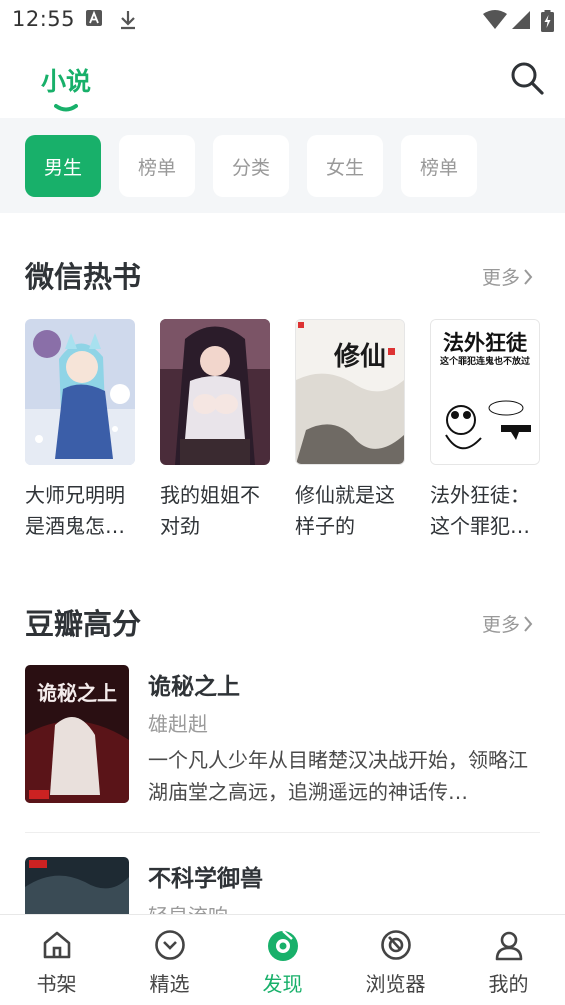 The width and height of the screenshot is (565, 1005). I want to click on more-link-wechat: 更多, so click(507, 276).